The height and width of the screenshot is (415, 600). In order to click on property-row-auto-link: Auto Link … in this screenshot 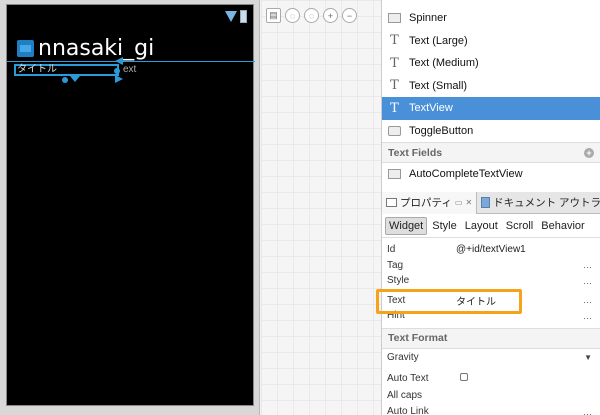, I will do `click(491, 409)`.